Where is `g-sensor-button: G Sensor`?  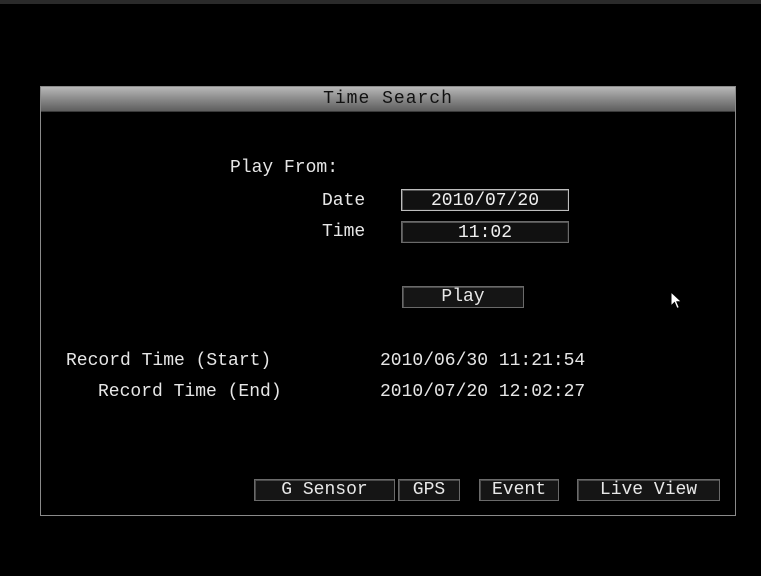
g-sensor-button: G Sensor is located at coordinates (324, 490).